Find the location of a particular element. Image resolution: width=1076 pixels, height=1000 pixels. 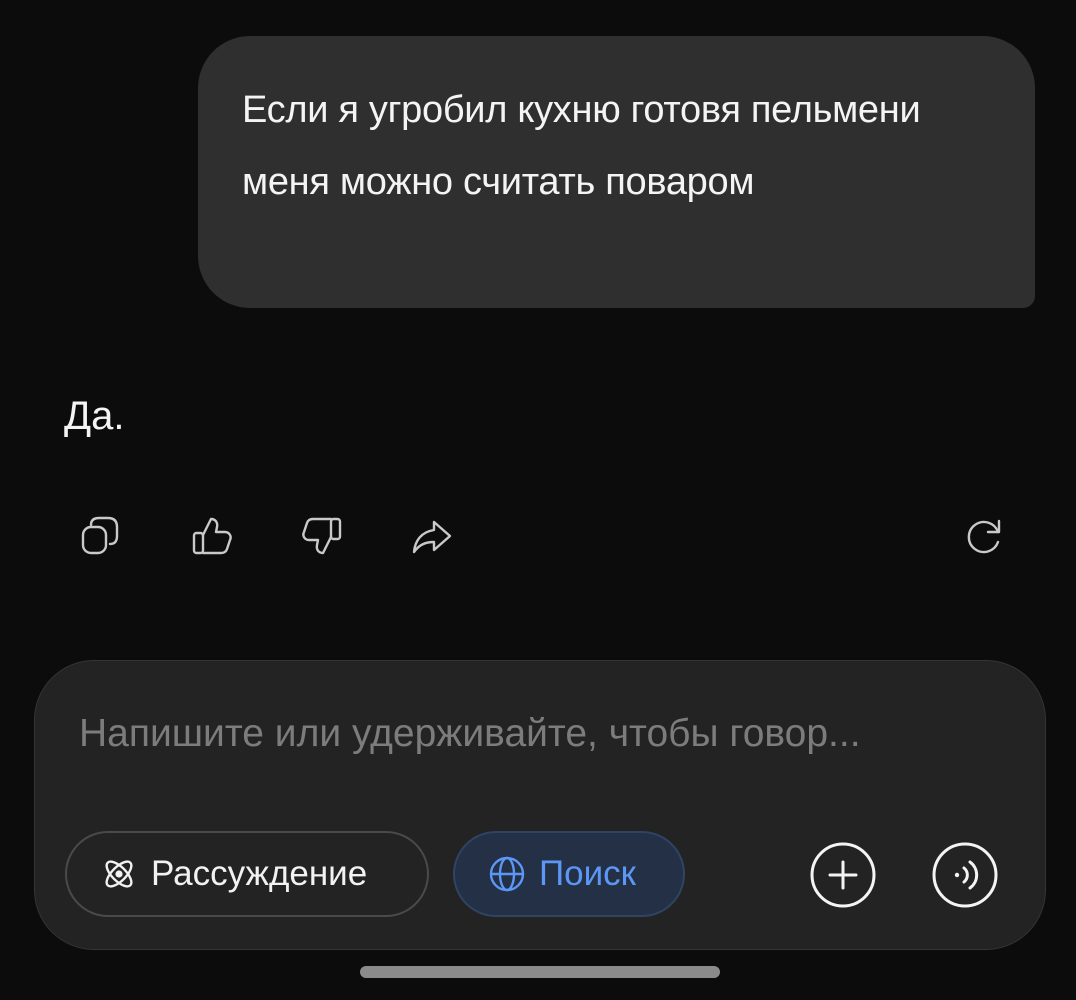

voice-mode-button is located at coordinates (965, 875).